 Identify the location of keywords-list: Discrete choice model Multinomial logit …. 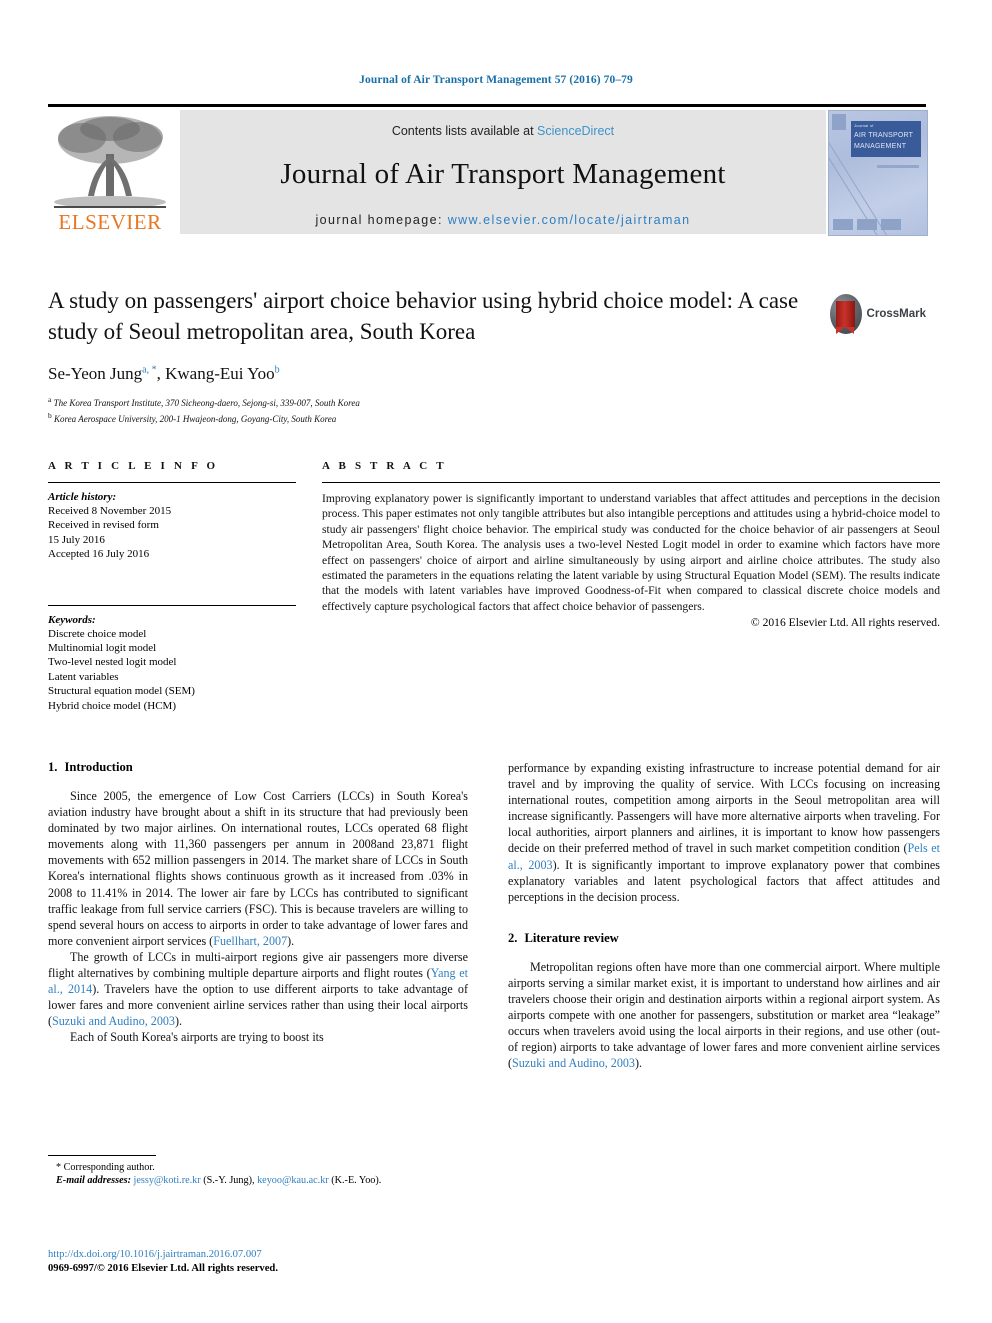
(172, 670).